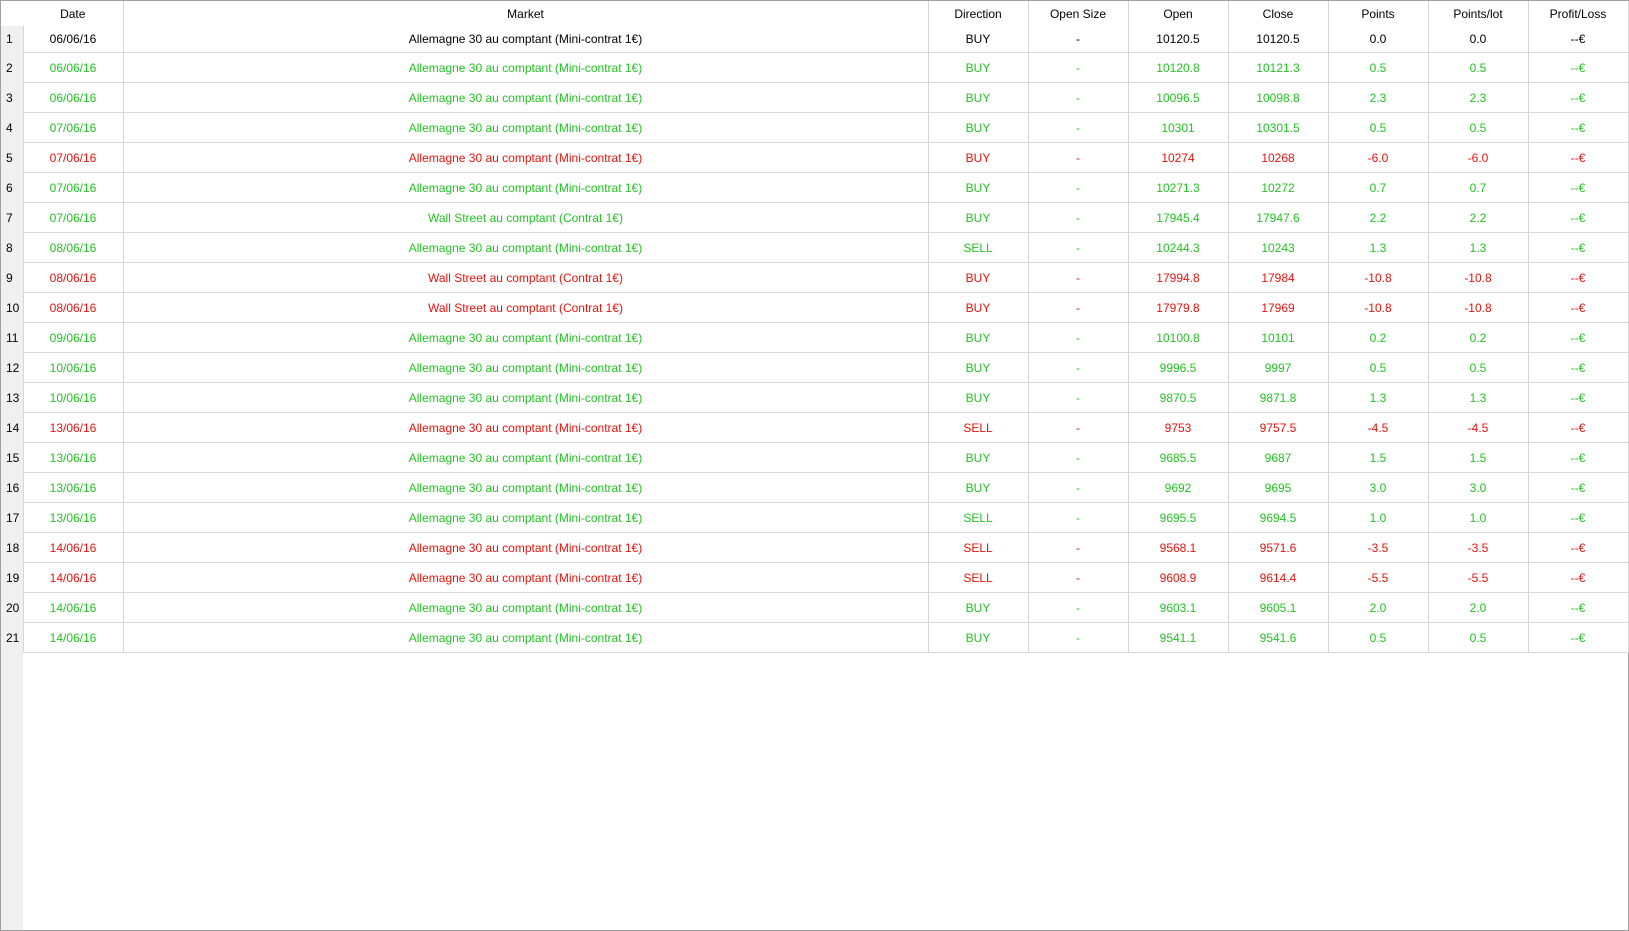 Image resolution: width=1629 pixels, height=931 pixels. I want to click on cell-points: -4.5, so click(1378, 427).